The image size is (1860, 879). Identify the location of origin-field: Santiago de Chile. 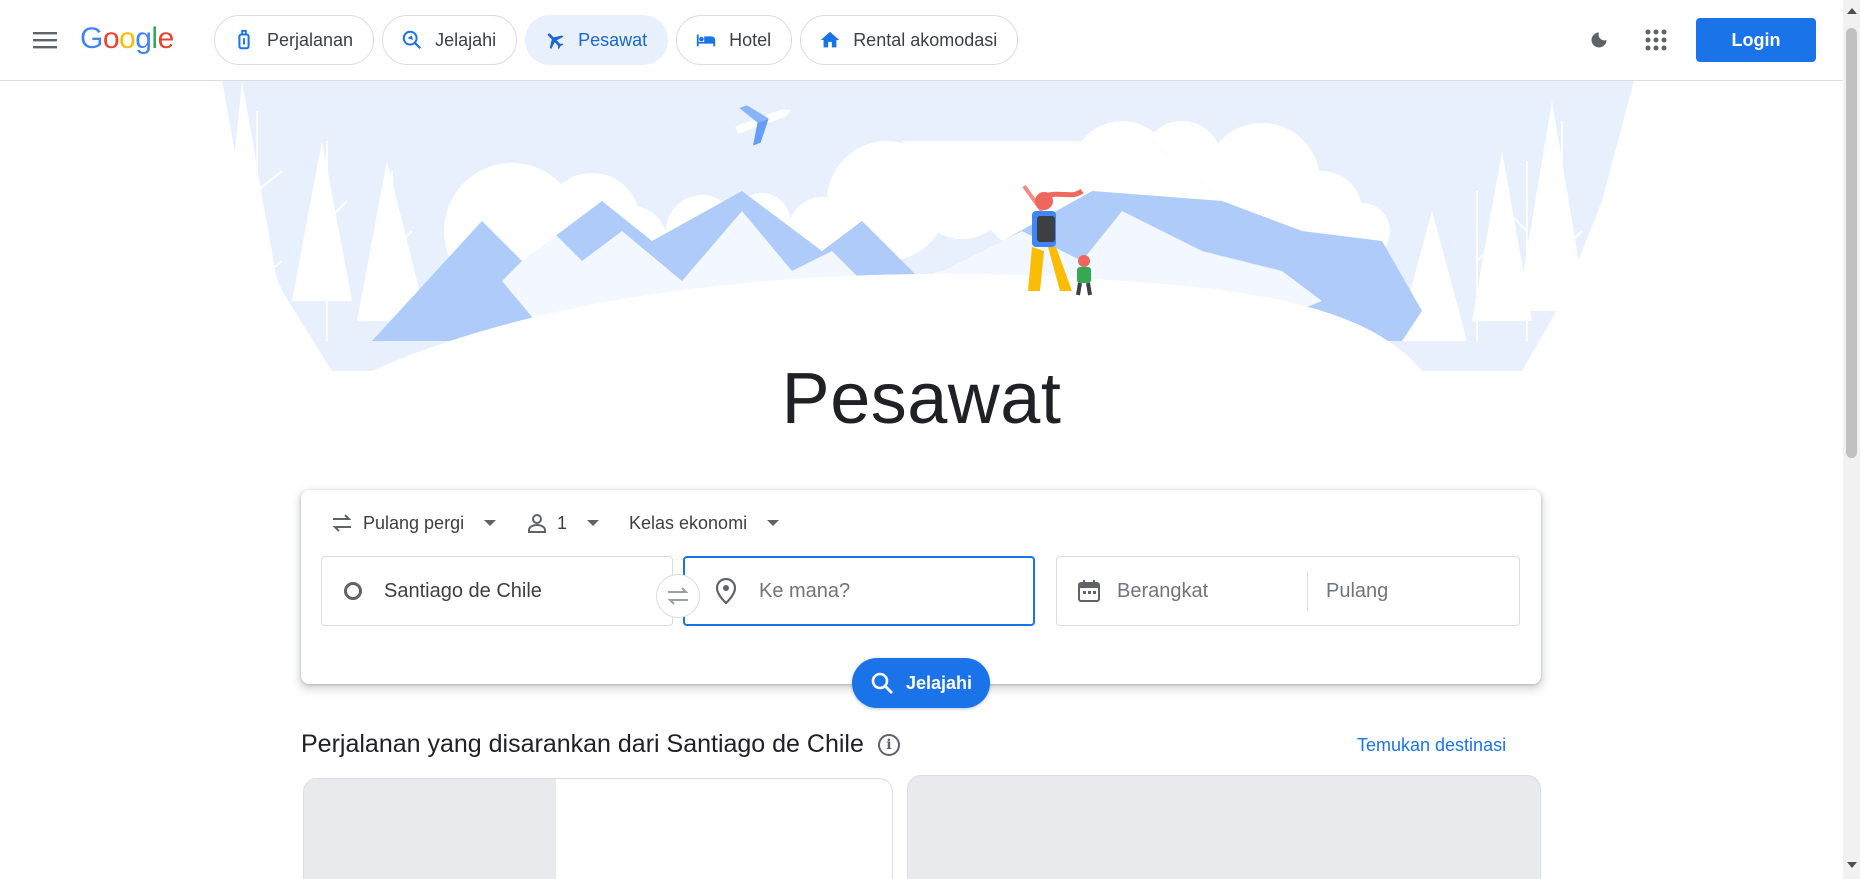
(497, 591).